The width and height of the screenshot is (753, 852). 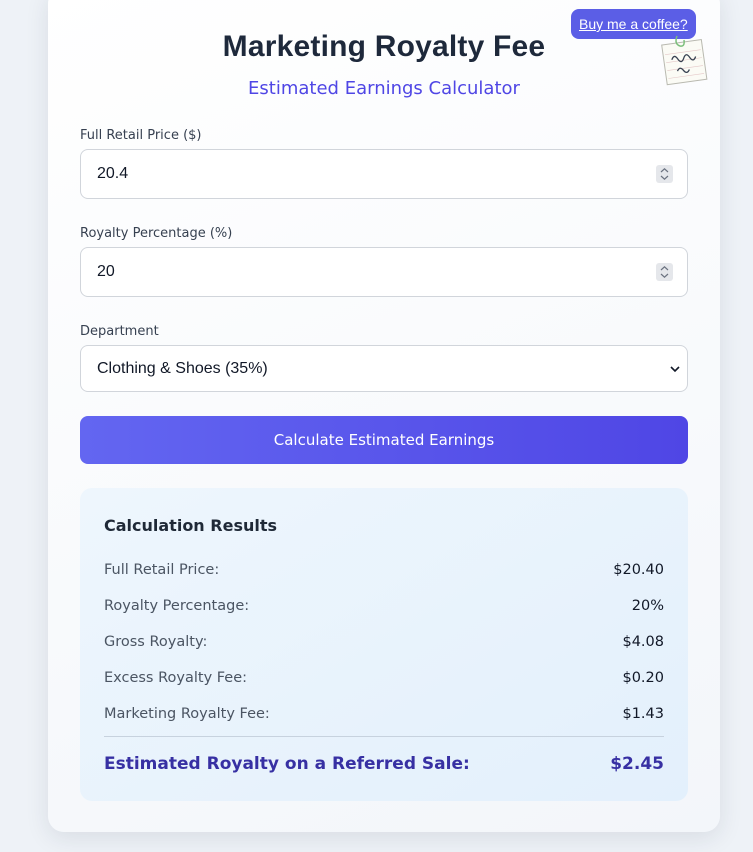 What do you see at coordinates (156, 642) in the screenshot?
I see `result-label: Gross Royalty:` at bounding box center [156, 642].